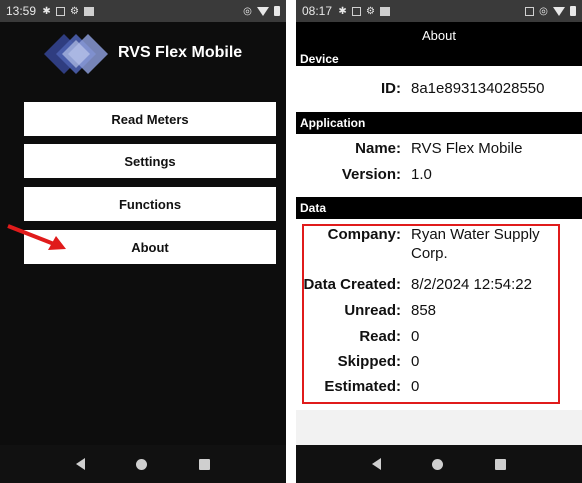 The image size is (582, 483). Describe the element at coordinates (180, 52) in the screenshot. I see `app-title: RVS Flex Mobile` at that location.